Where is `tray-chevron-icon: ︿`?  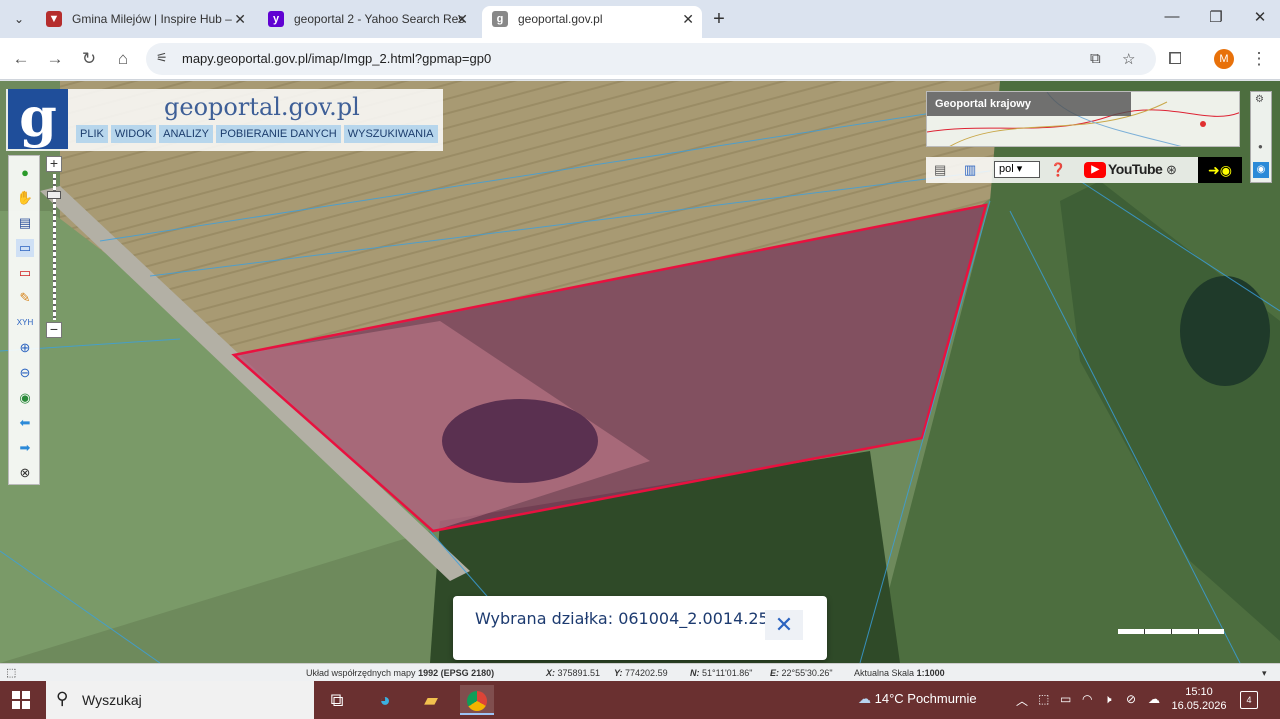 tray-chevron-icon: ︿ is located at coordinates (1022, 700).